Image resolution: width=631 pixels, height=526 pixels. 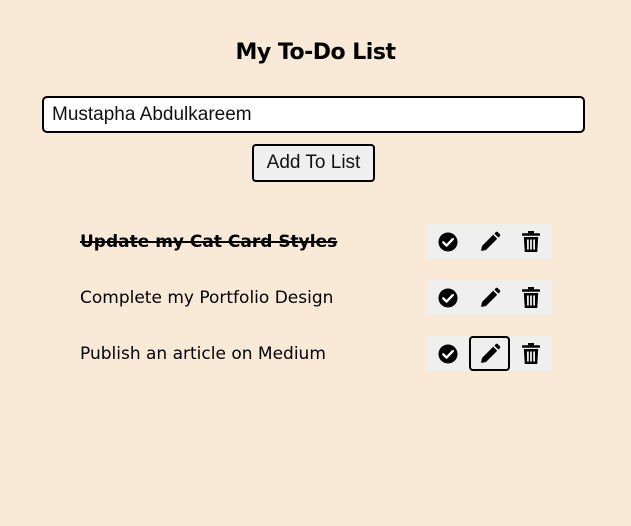 What do you see at coordinates (313, 163) in the screenshot?
I see `add-to-list-button: Add To List` at bounding box center [313, 163].